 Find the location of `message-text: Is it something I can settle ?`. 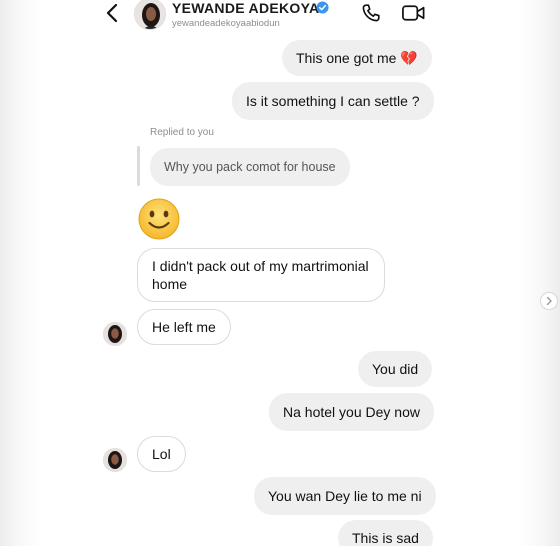

message-text: Is it something I can settle ? is located at coordinates (333, 101).